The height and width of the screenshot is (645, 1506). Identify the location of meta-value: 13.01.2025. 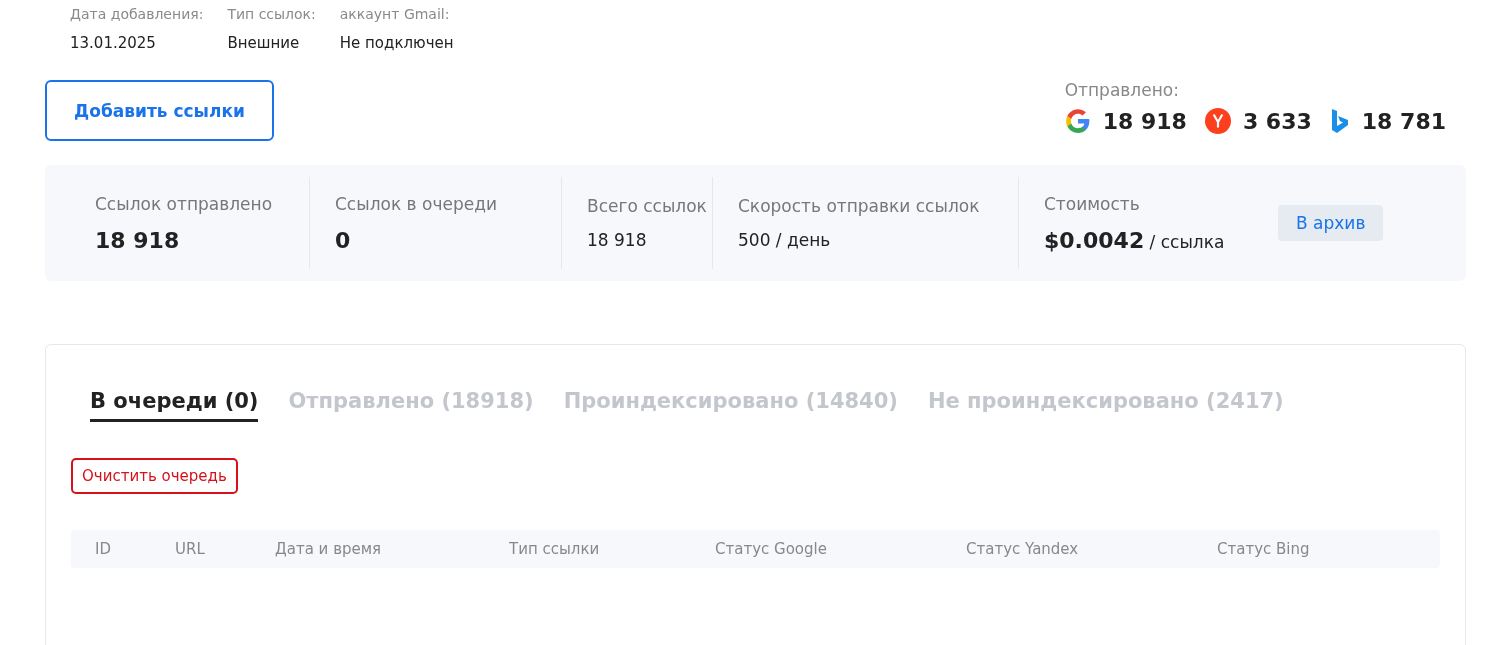
(113, 43).